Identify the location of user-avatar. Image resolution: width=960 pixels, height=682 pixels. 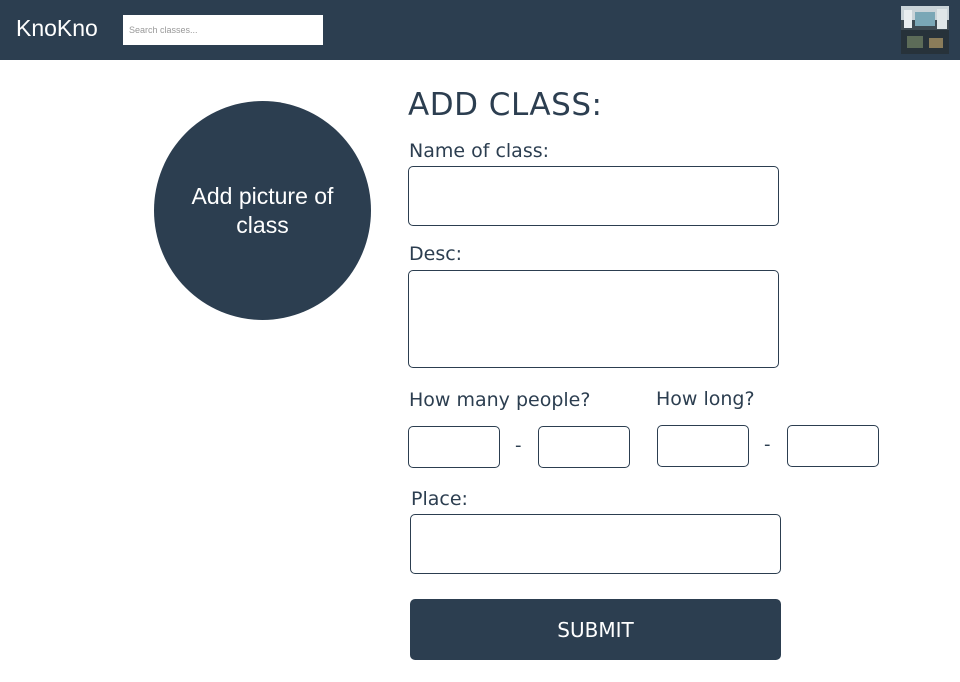
(925, 30).